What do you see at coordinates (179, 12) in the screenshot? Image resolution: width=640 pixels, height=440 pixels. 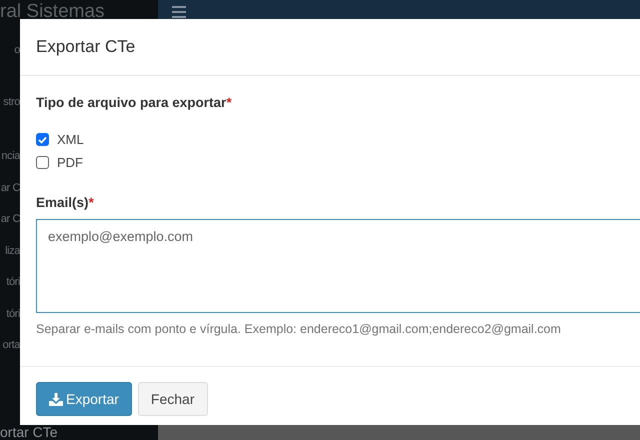 I see `menu-icon` at bounding box center [179, 12].